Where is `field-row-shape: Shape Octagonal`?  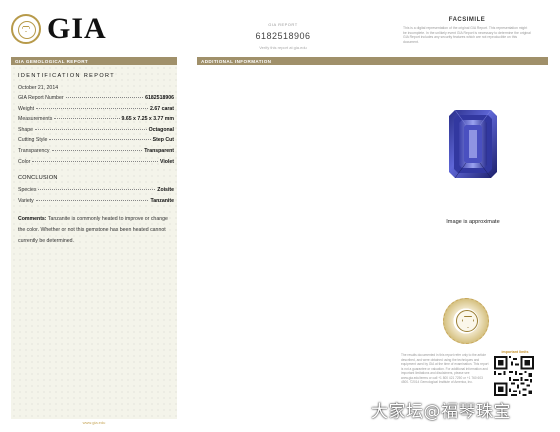
field-row-shape: Shape Octagonal is located at coordinates (96, 132).